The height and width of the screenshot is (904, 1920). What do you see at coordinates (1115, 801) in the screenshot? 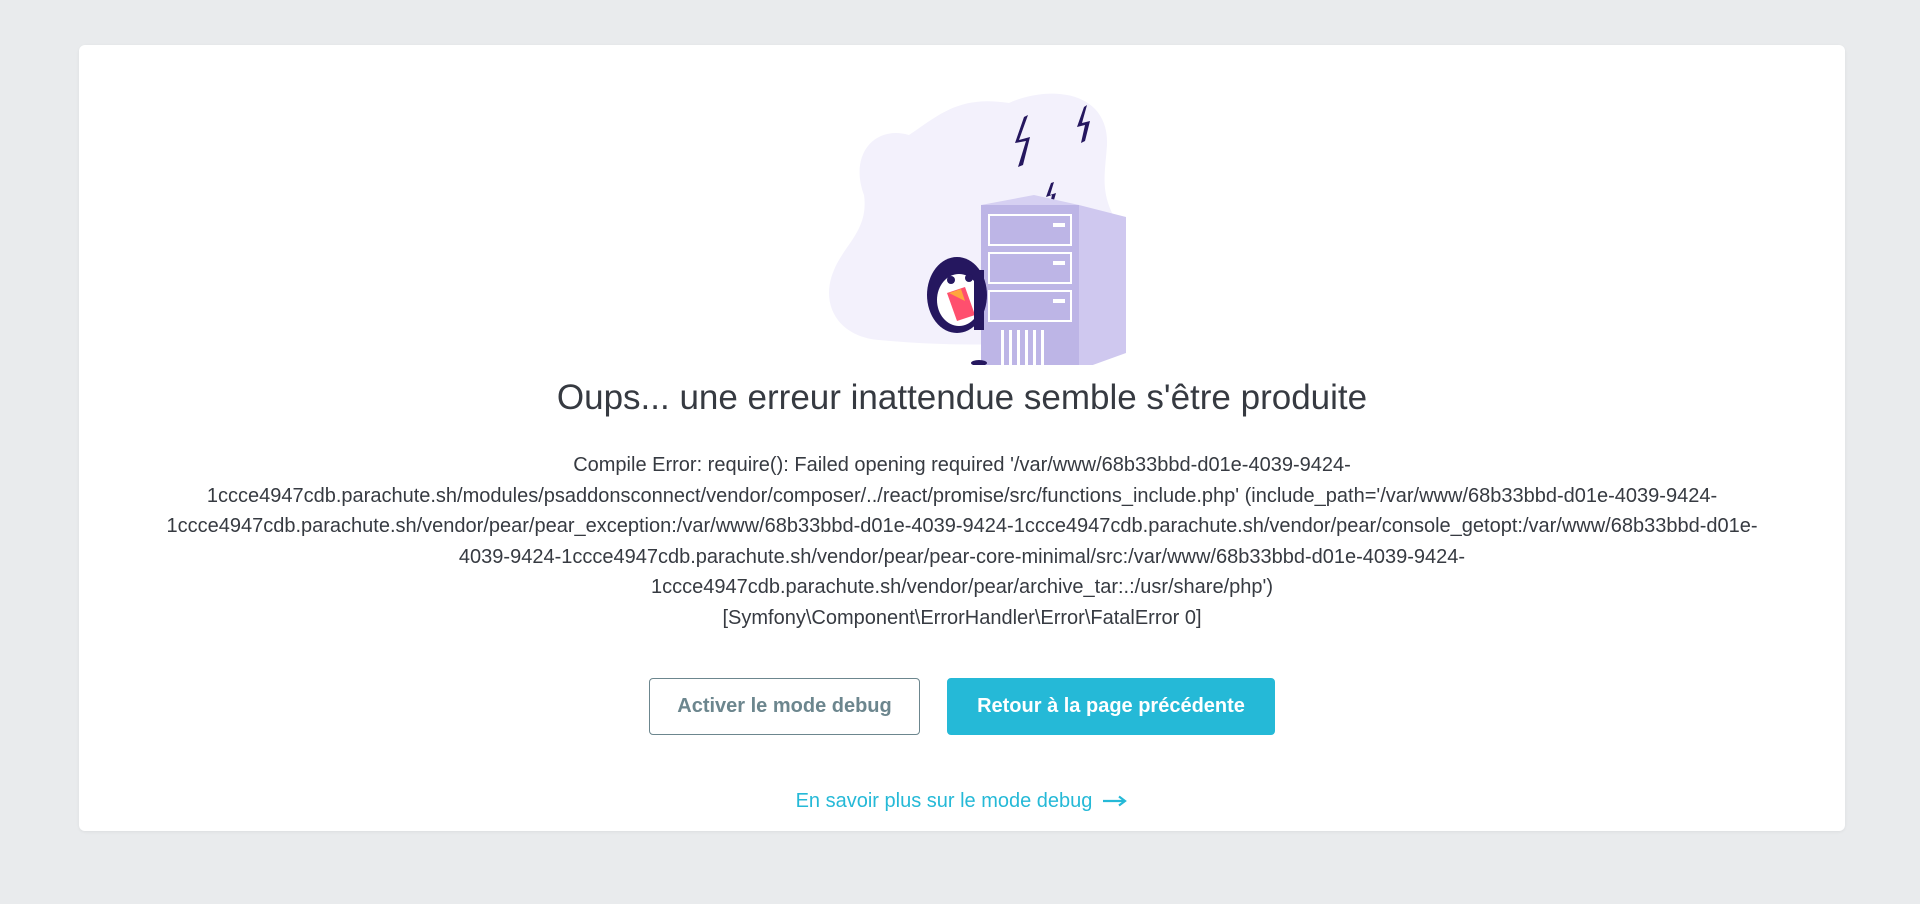
I see `arrow-right-icon` at bounding box center [1115, 801].